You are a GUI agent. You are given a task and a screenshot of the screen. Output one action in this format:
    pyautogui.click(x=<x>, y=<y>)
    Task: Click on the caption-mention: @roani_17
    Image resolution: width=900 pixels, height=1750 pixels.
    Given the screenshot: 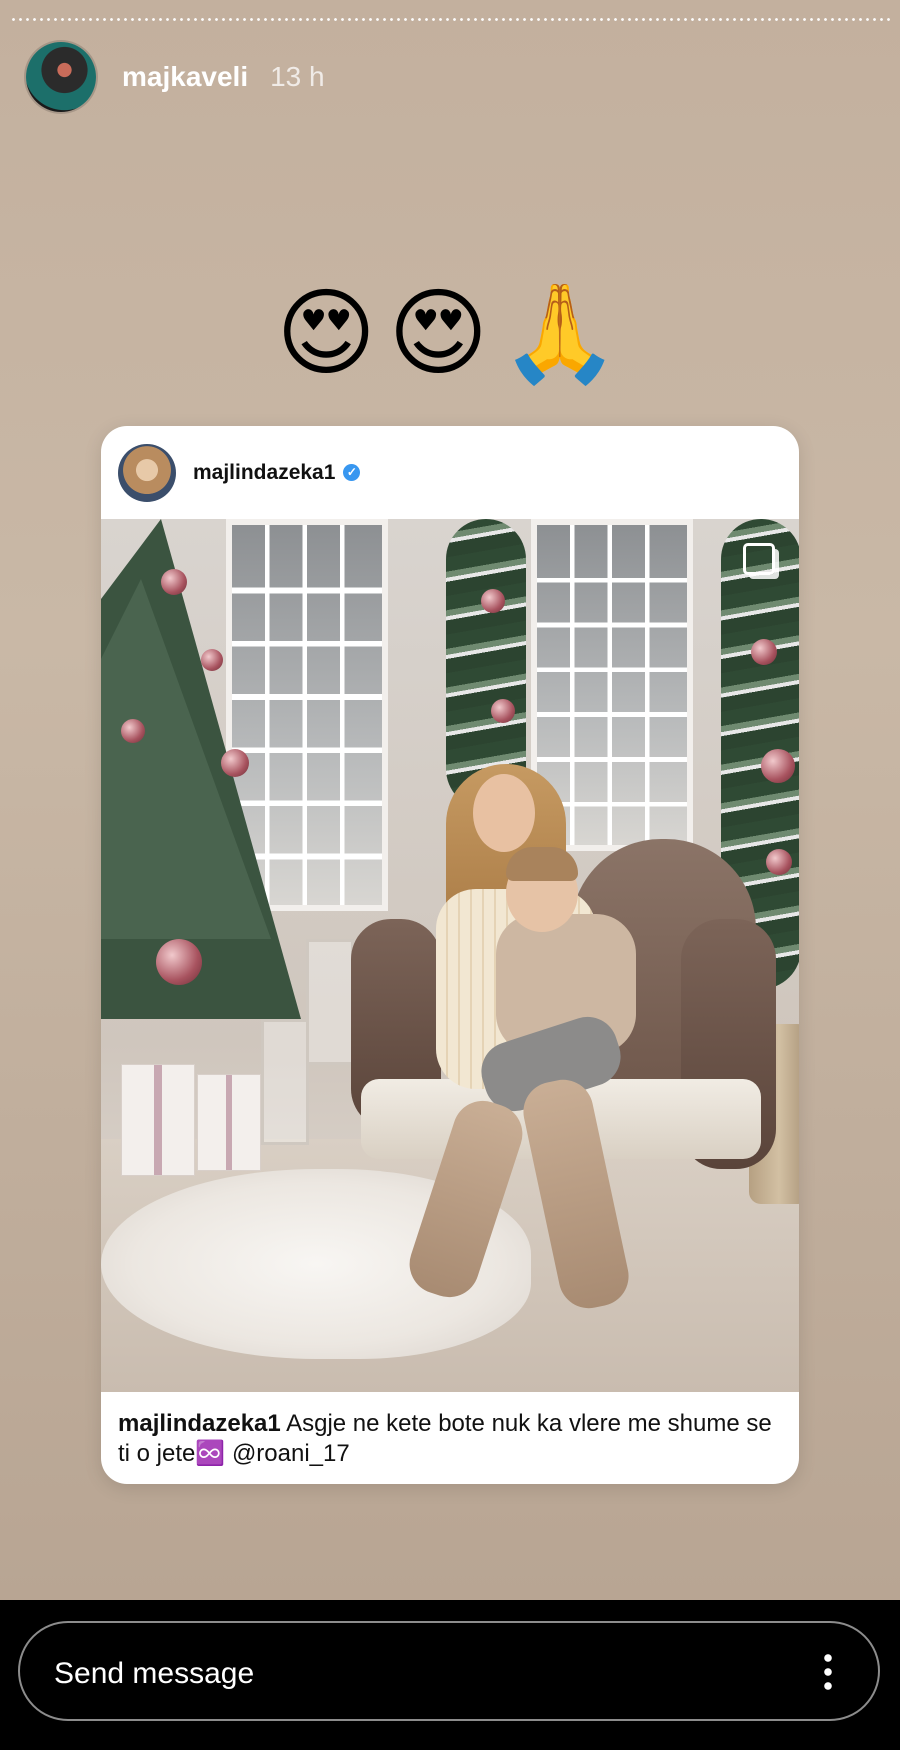 What is the action you would take?
    pyautogui.click(x=291, y=1453)
    